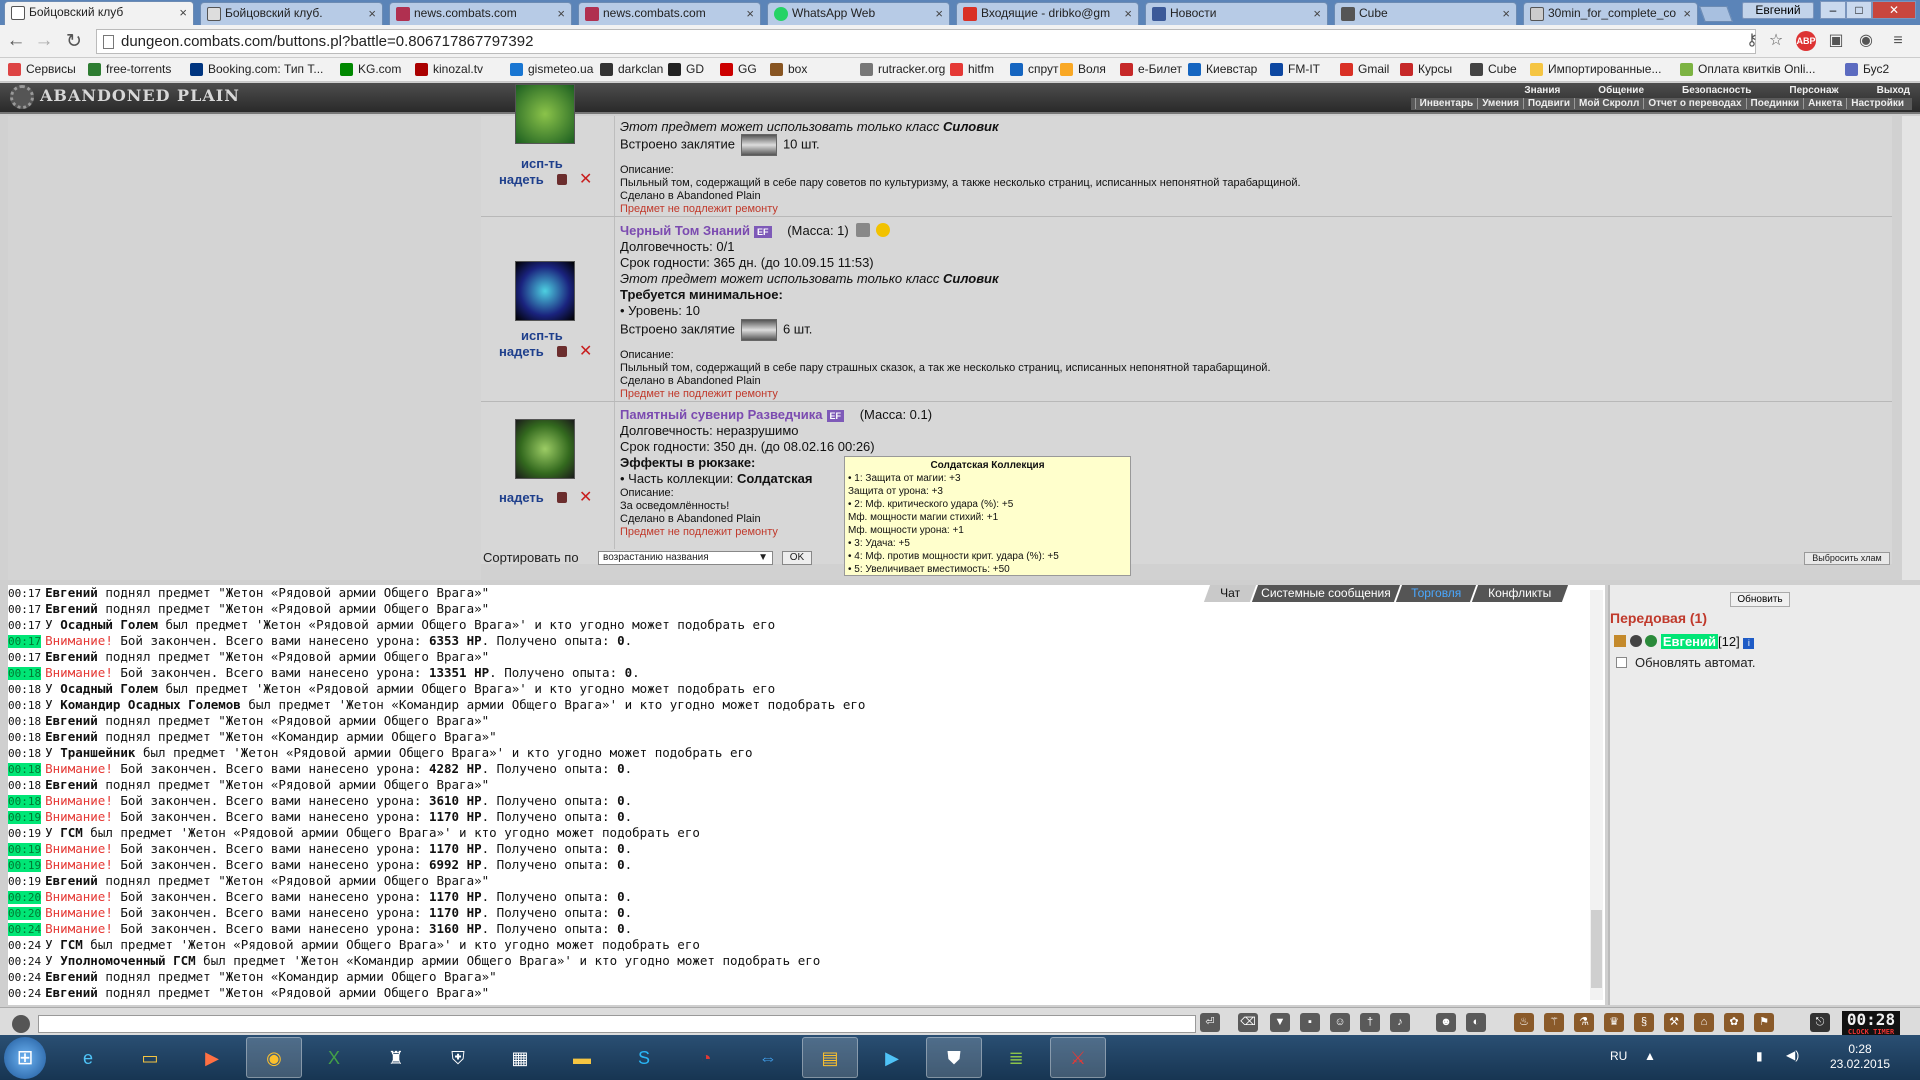  I want to click on bookmark-item: hitfm, so click(972, 69).